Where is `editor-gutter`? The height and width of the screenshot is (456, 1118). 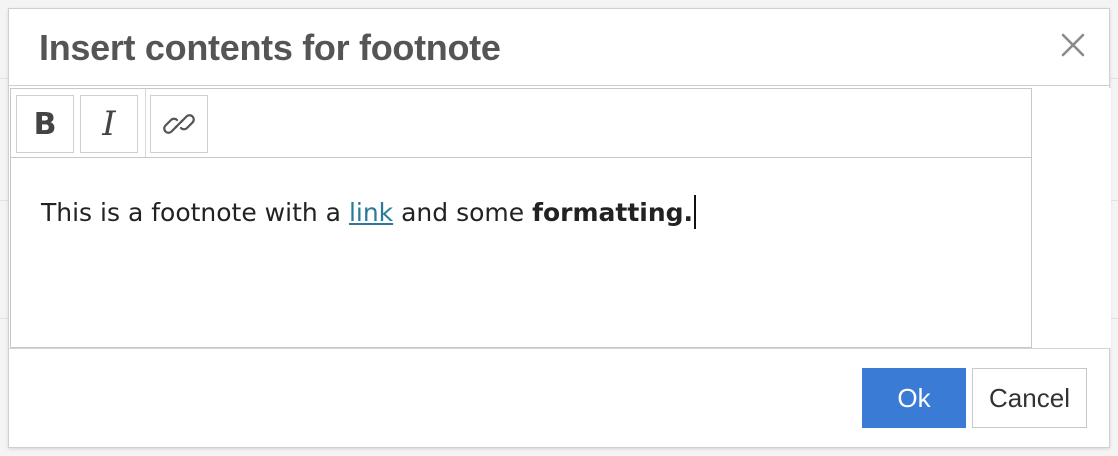
editor-gutter is located at coordinates (1072, 218).